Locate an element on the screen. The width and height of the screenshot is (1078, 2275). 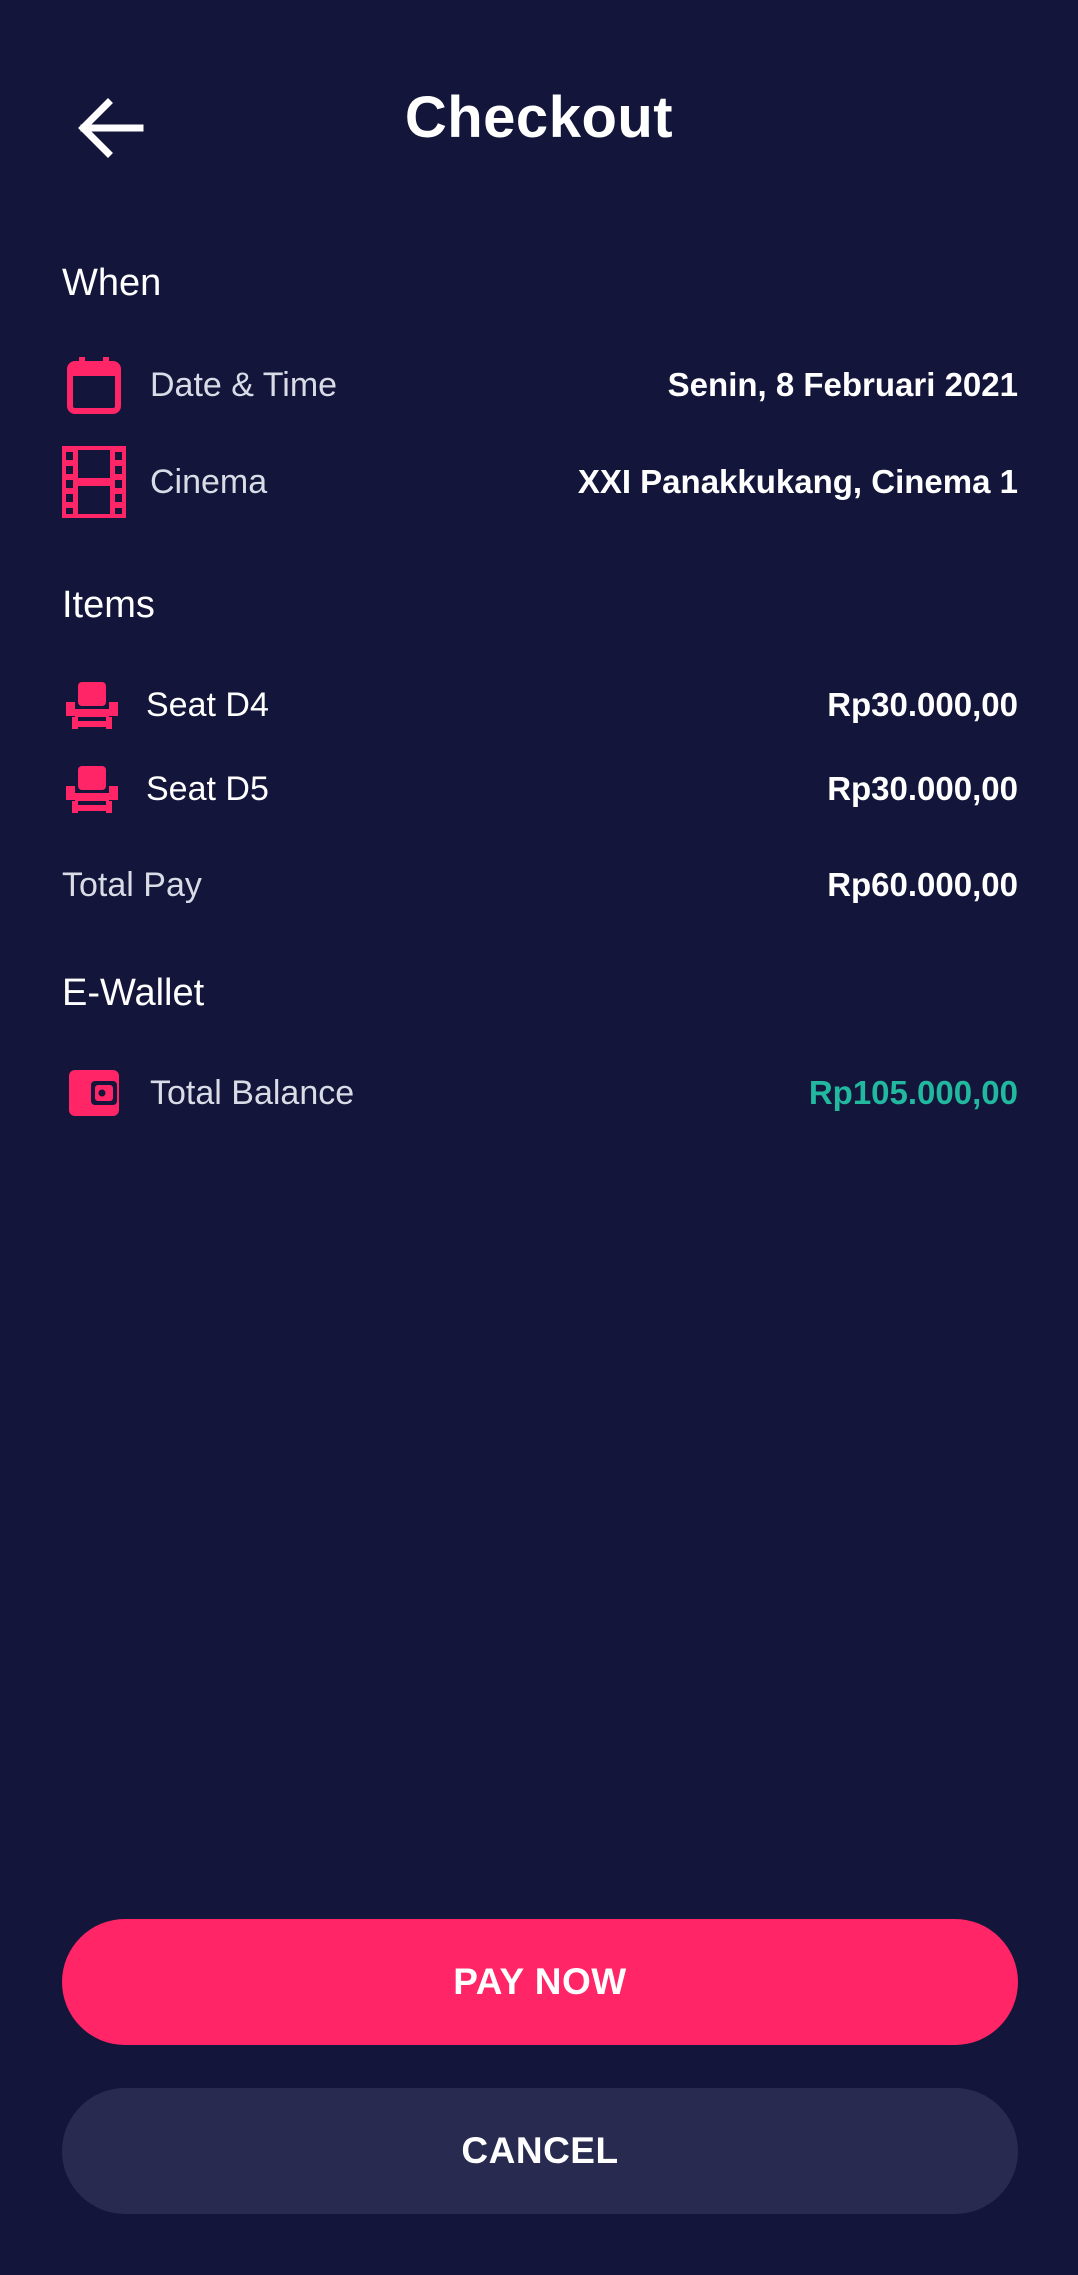
seat-row: Seat D4 Rp30.000,00 is located at coordinates (540, 705).